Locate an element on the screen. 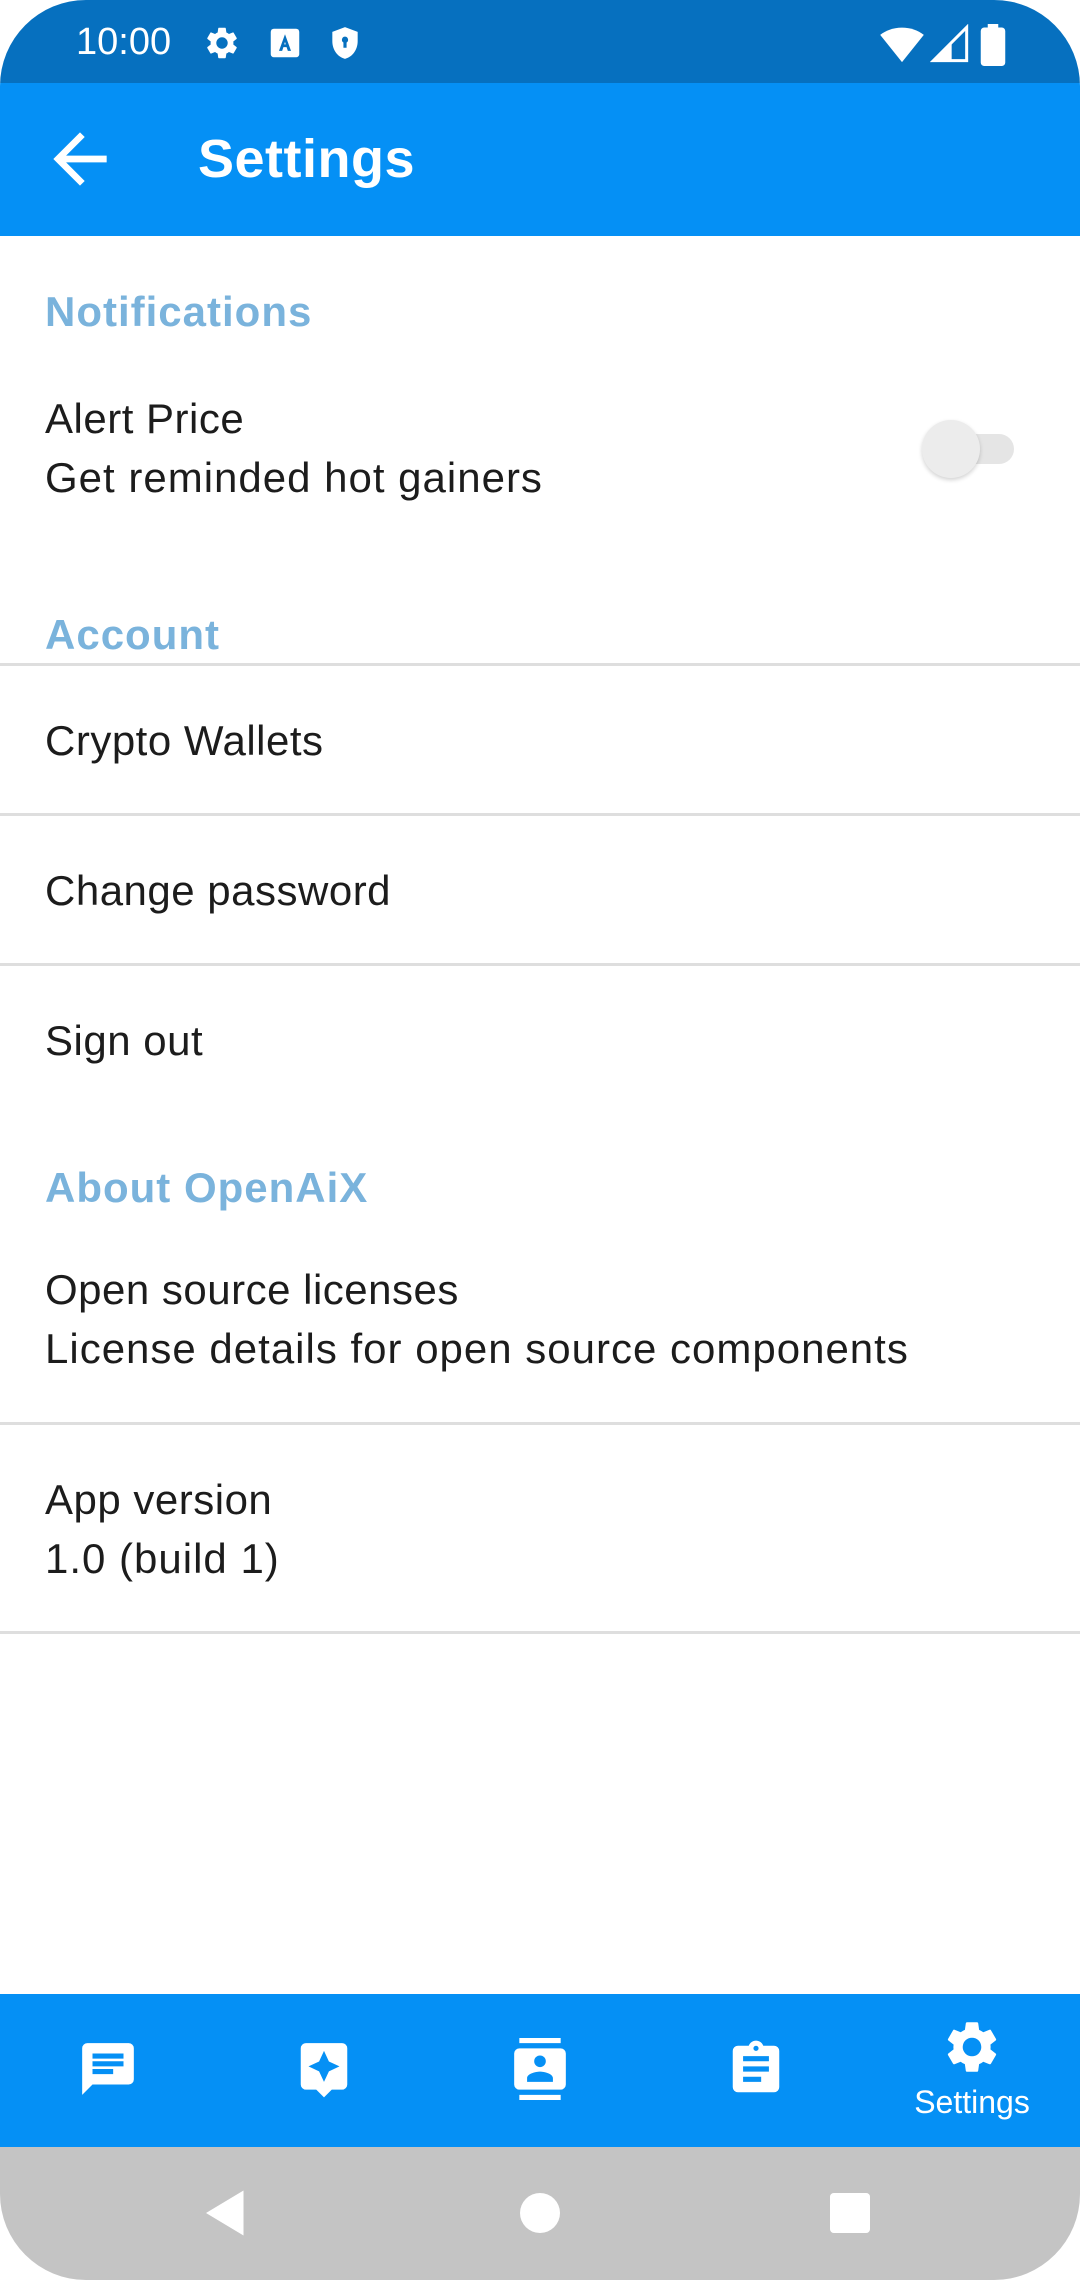  pref-version-title: App version is located at coordinates (159, 1499).